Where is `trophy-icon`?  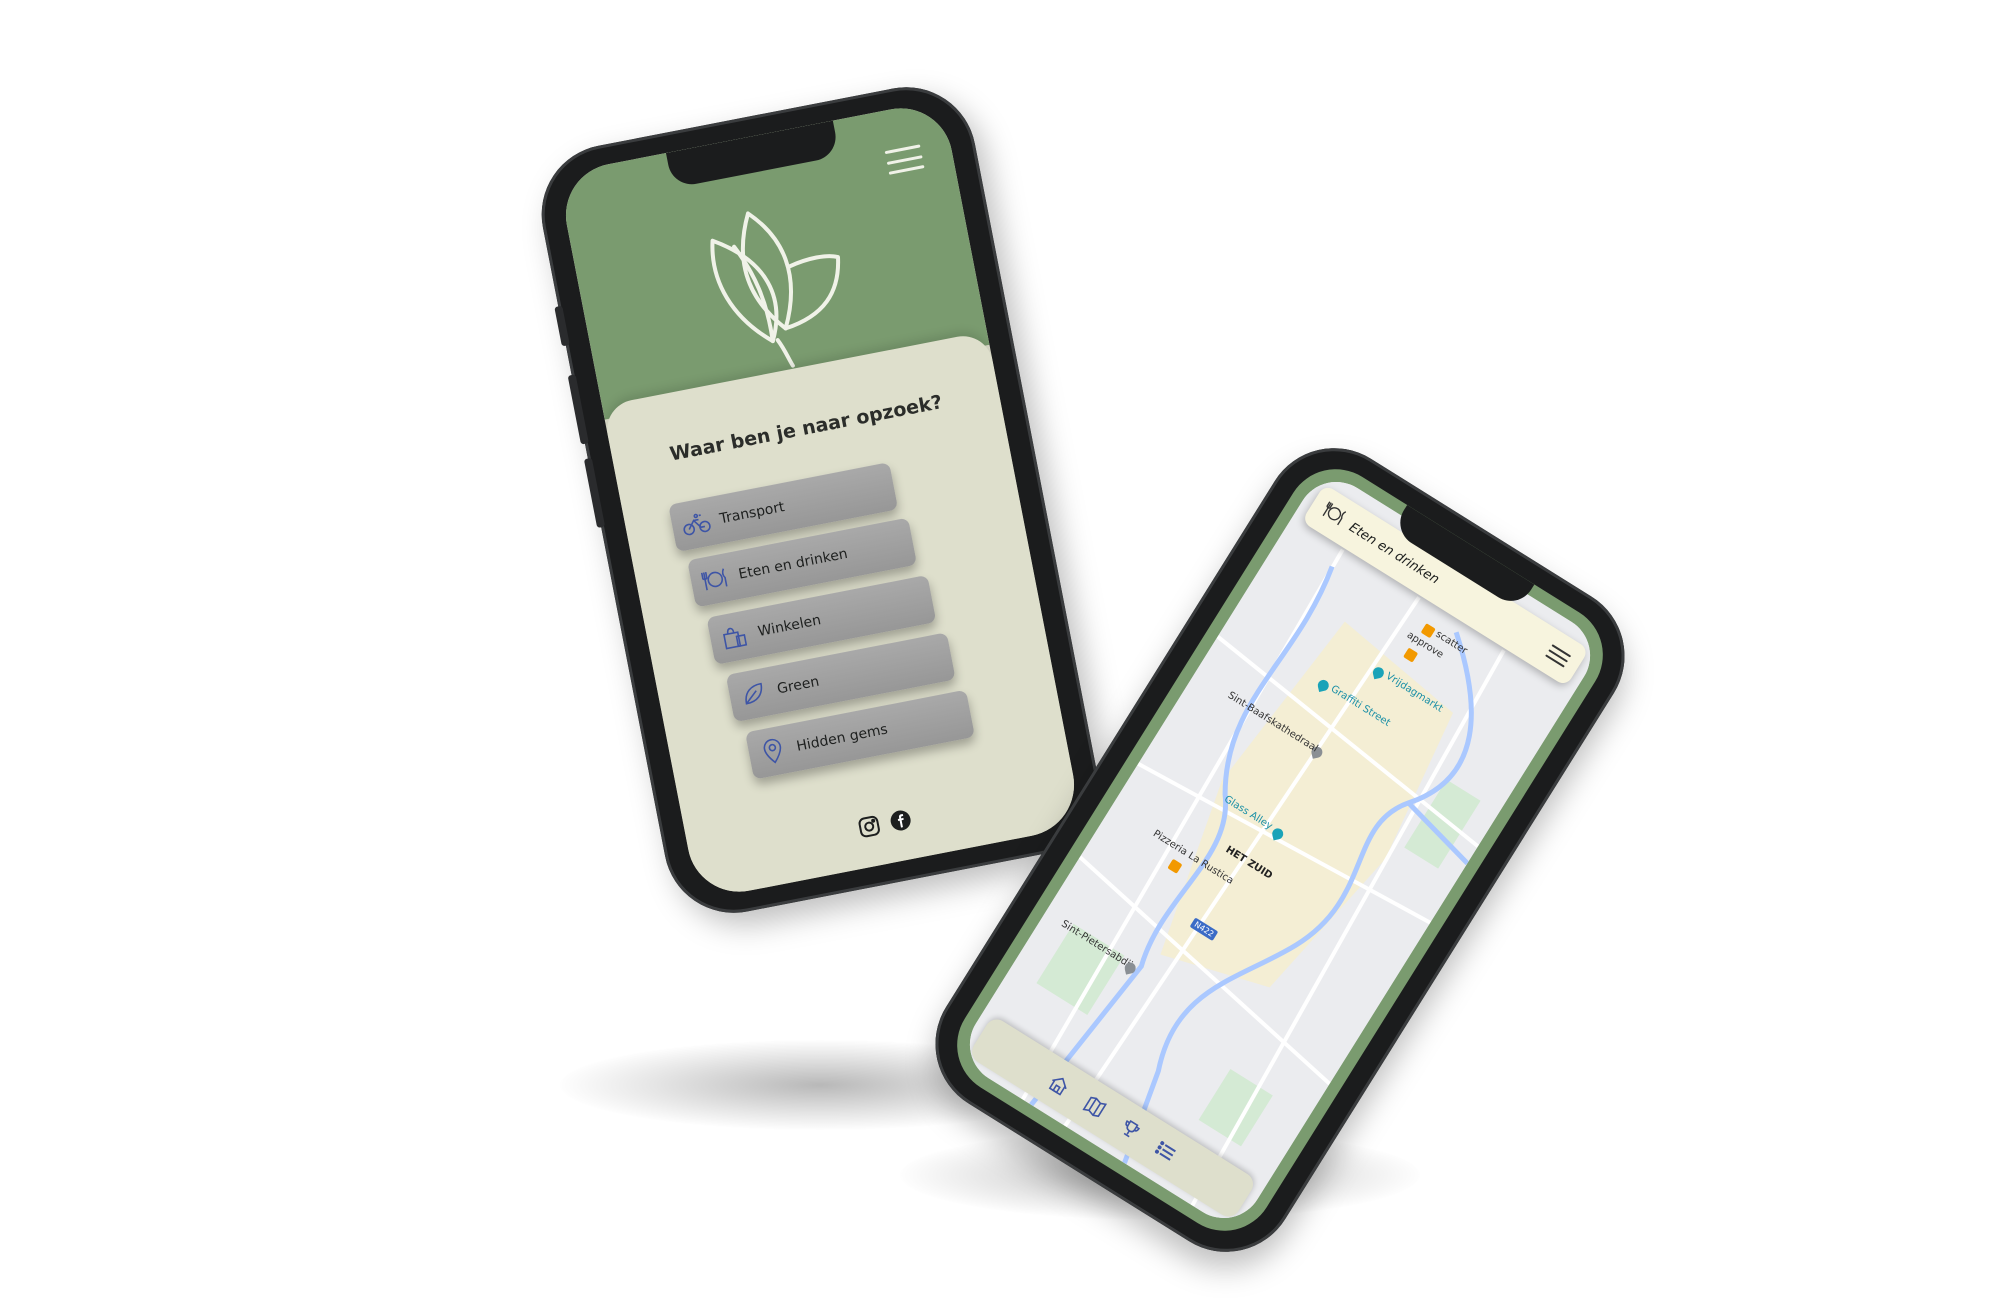
trophy-icon is located at coordinates (1130, 1129).